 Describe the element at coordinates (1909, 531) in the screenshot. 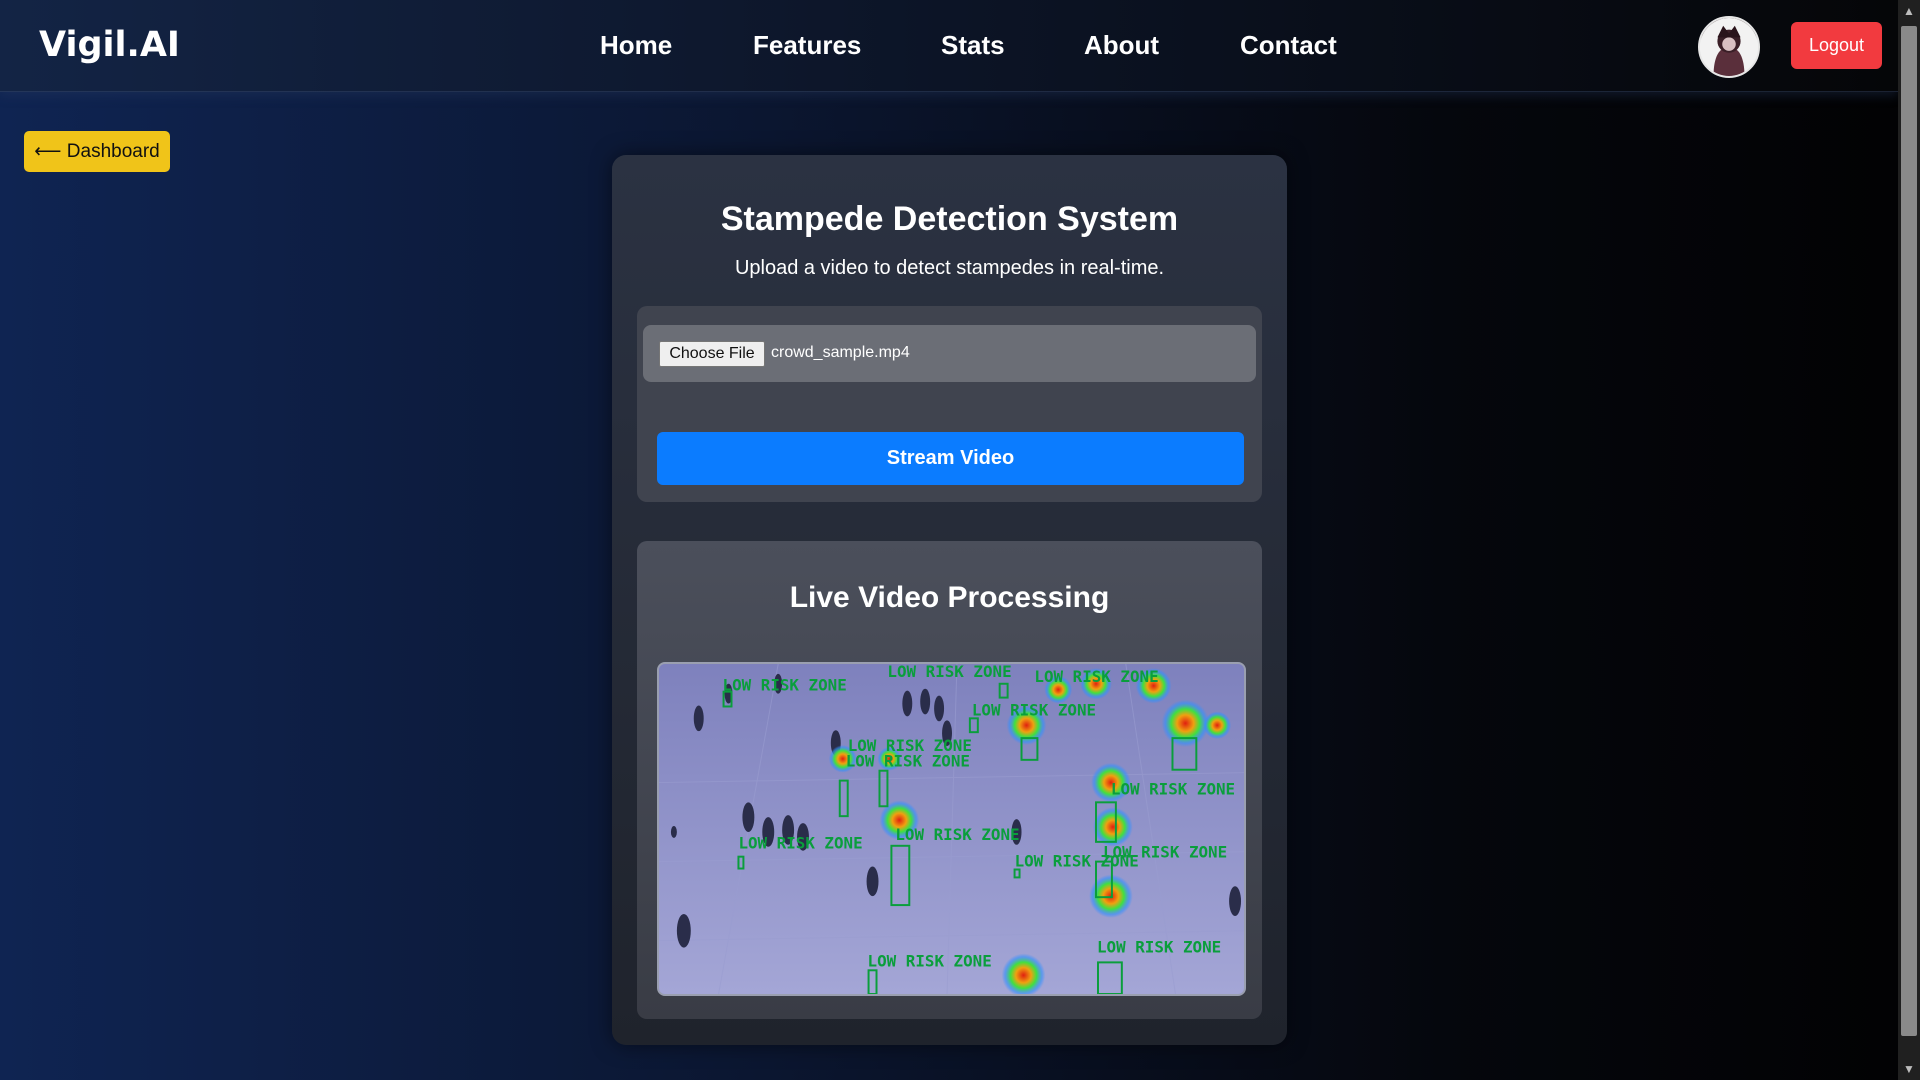

I see `scroll-thumb` at that location.